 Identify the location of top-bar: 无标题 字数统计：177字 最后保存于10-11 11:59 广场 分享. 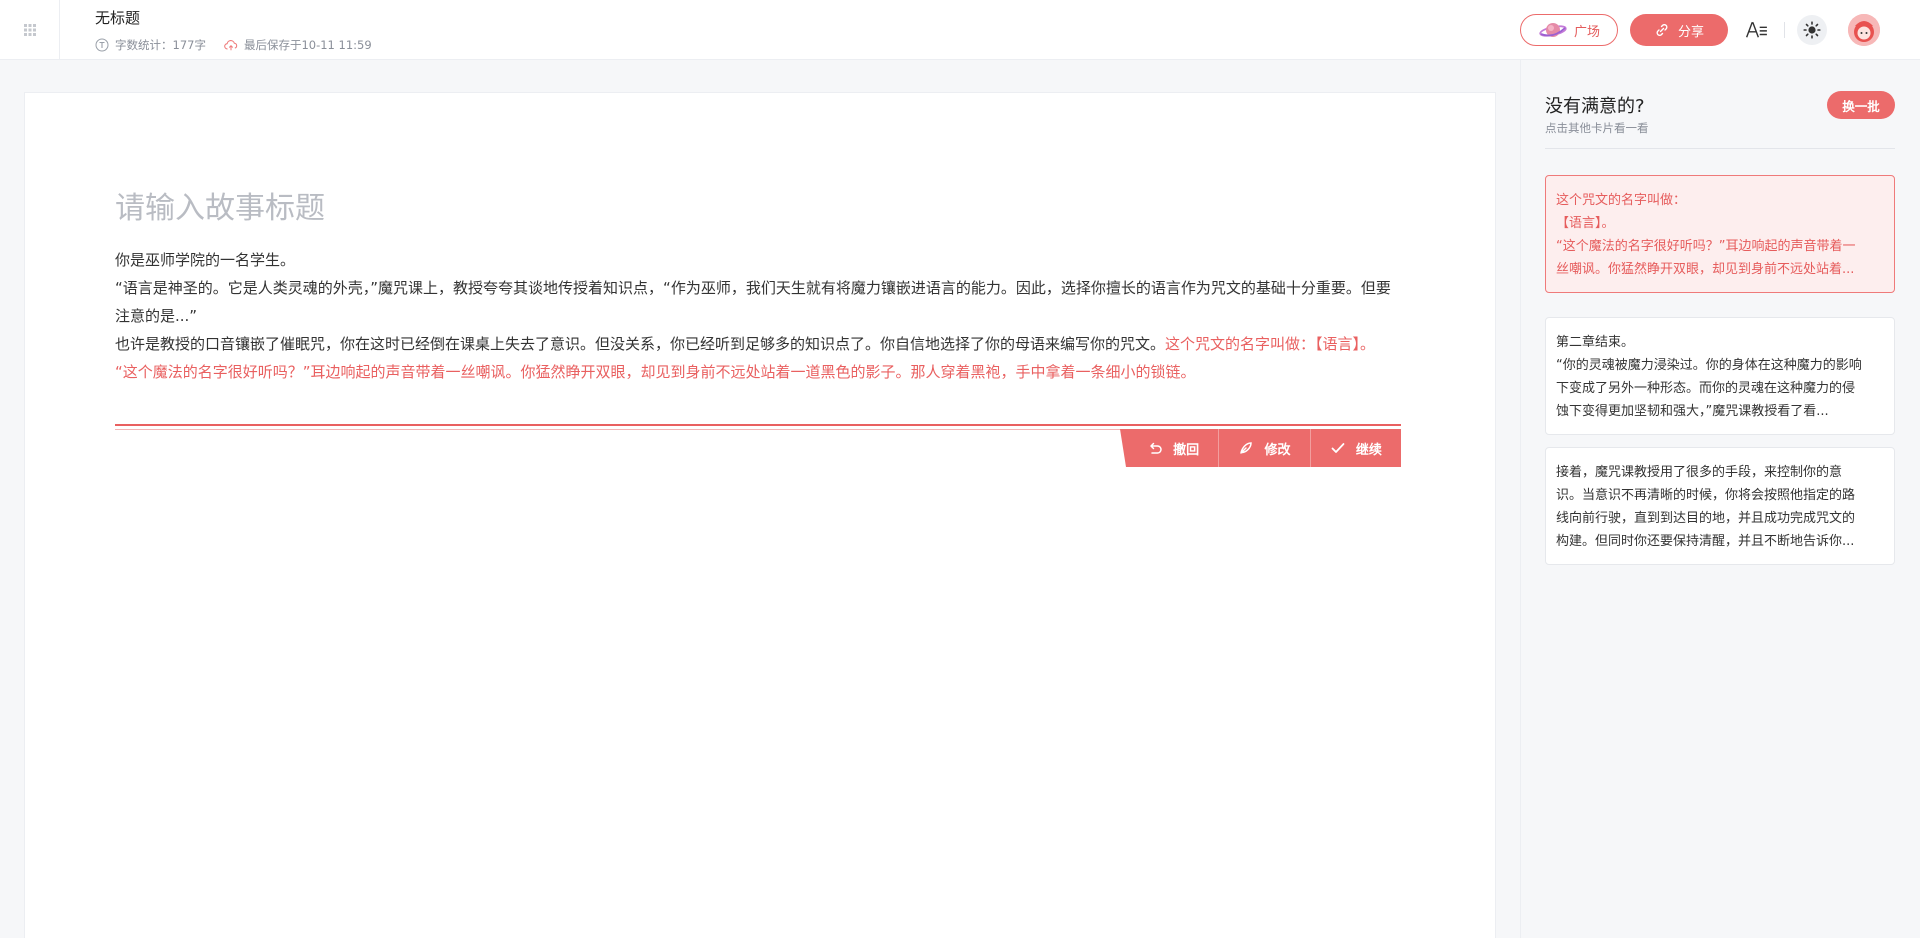
(960, 30).